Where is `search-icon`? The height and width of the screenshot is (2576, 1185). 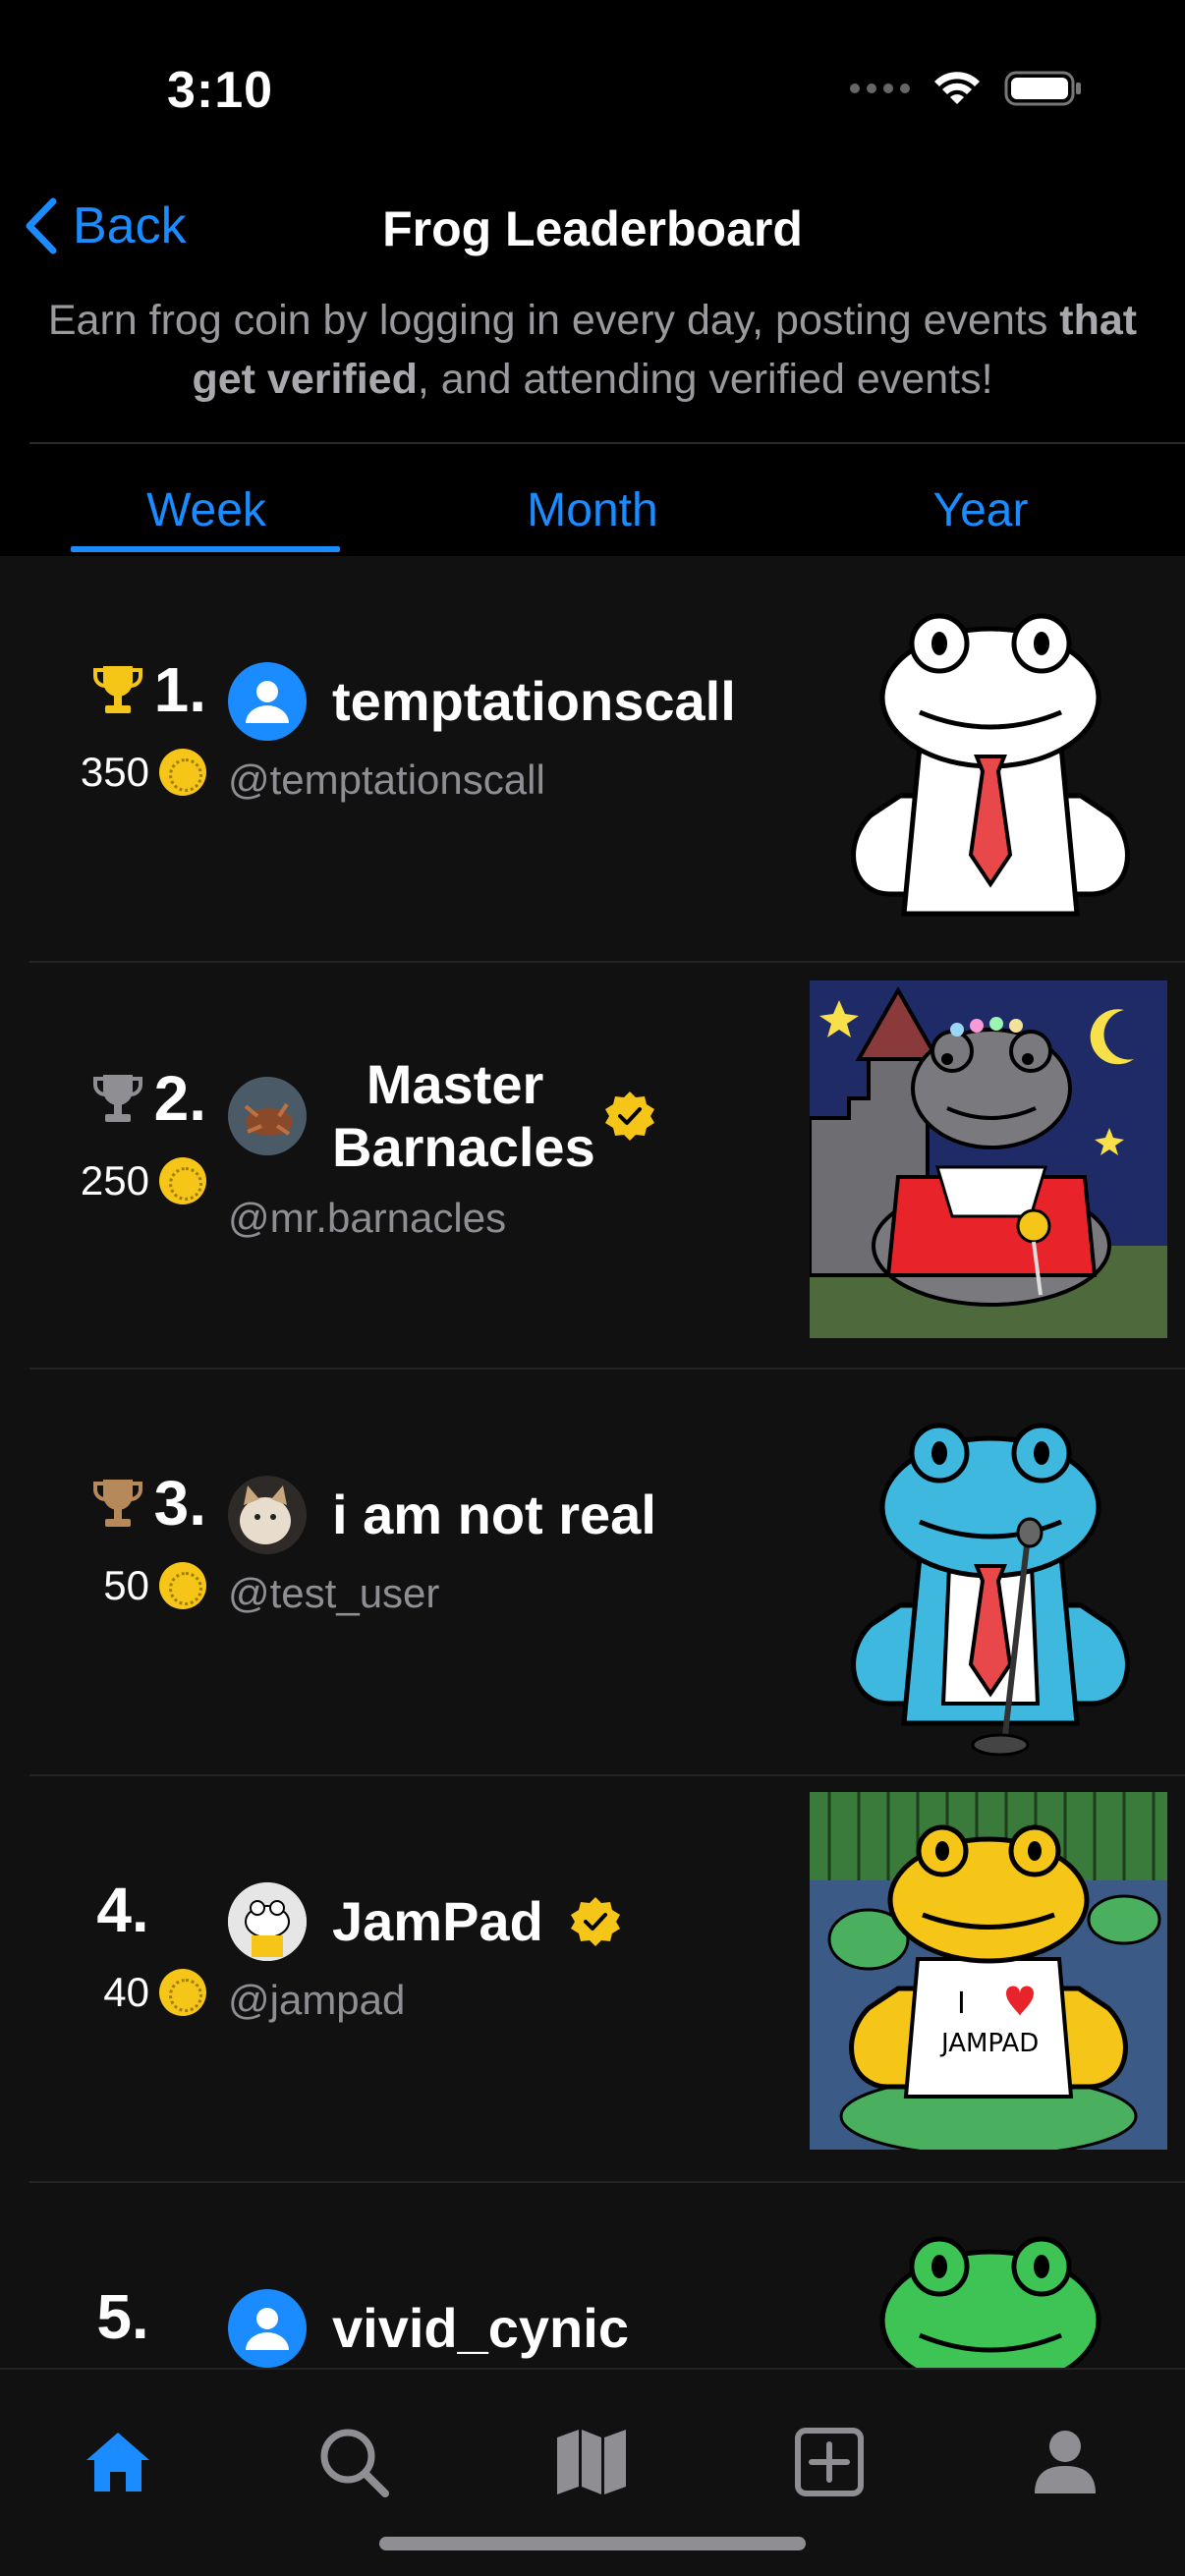
search-icon is located at coordinates (354, 2463).